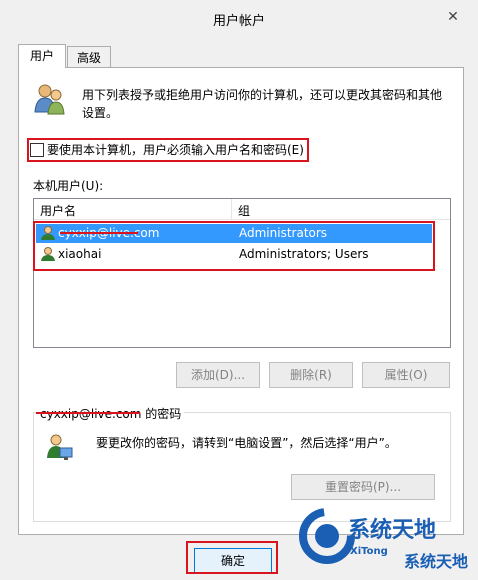 The height and width of the screenshot is (580, 478). I want to click on account-name: cyxxip@live.com, so click(91, 414).